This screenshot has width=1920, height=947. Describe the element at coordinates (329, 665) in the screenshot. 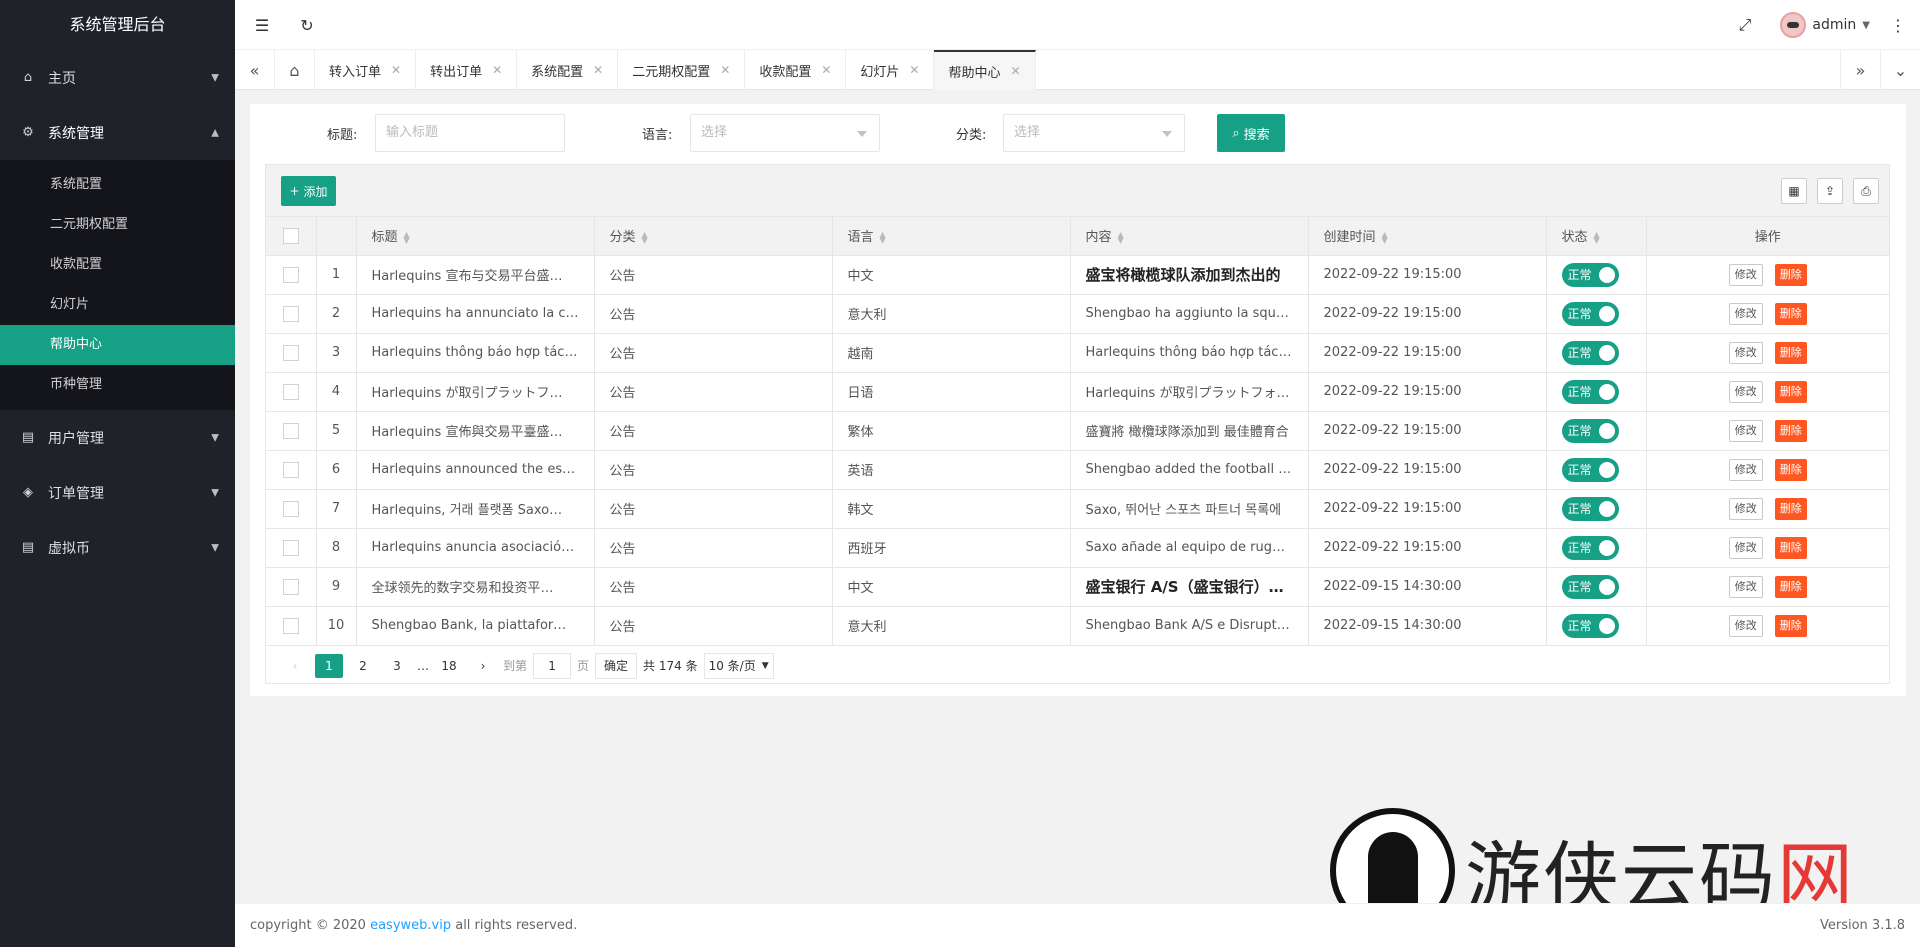

I see `page-1: 1` at that location.